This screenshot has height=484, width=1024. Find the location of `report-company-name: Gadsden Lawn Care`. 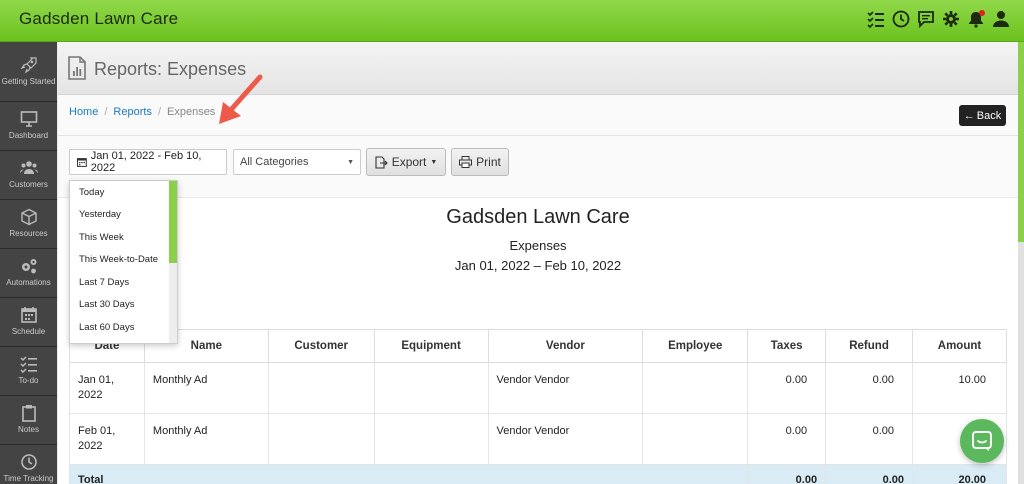

report-company-name: Gadsden Lawn Care is located at coordinates (538, 217).